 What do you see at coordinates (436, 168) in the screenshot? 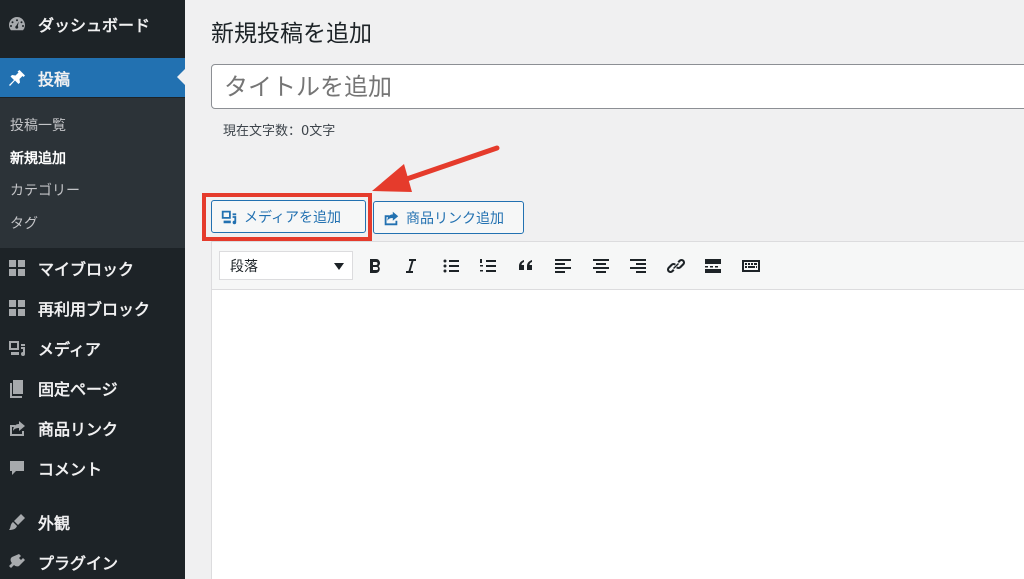
I see `red-arrow-annotation` at bounding box center [436, 168].